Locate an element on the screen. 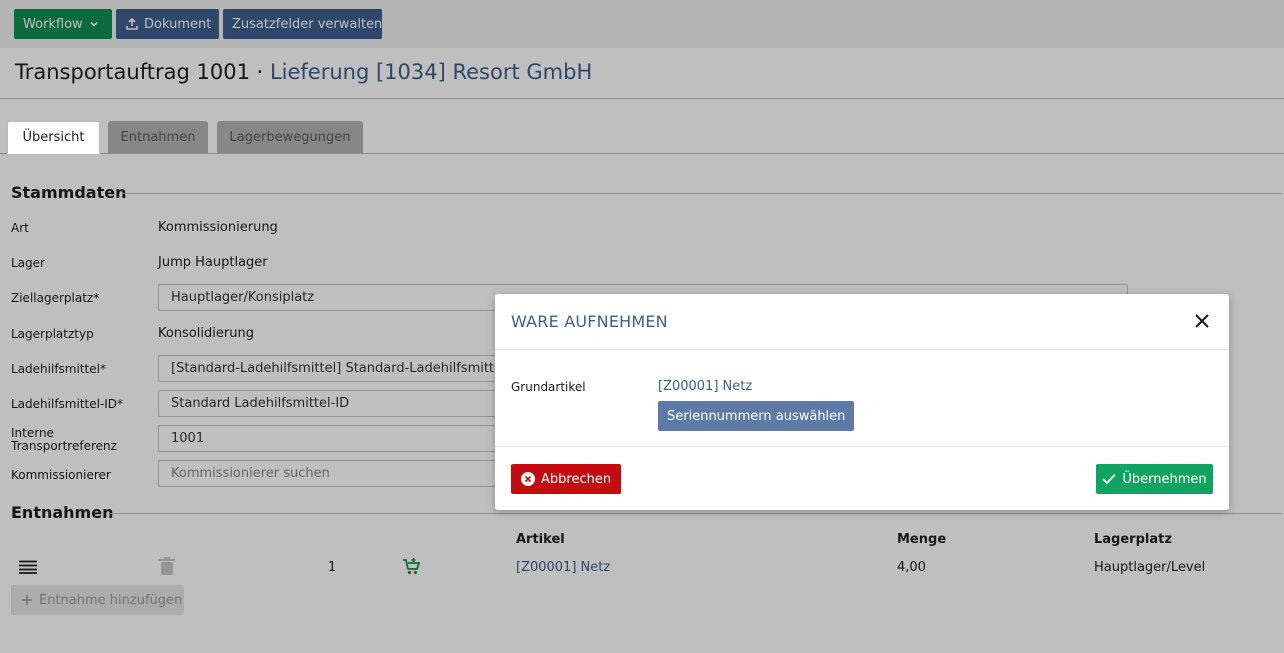  tab-label: Übersicht is located at coordinates (53, 137).